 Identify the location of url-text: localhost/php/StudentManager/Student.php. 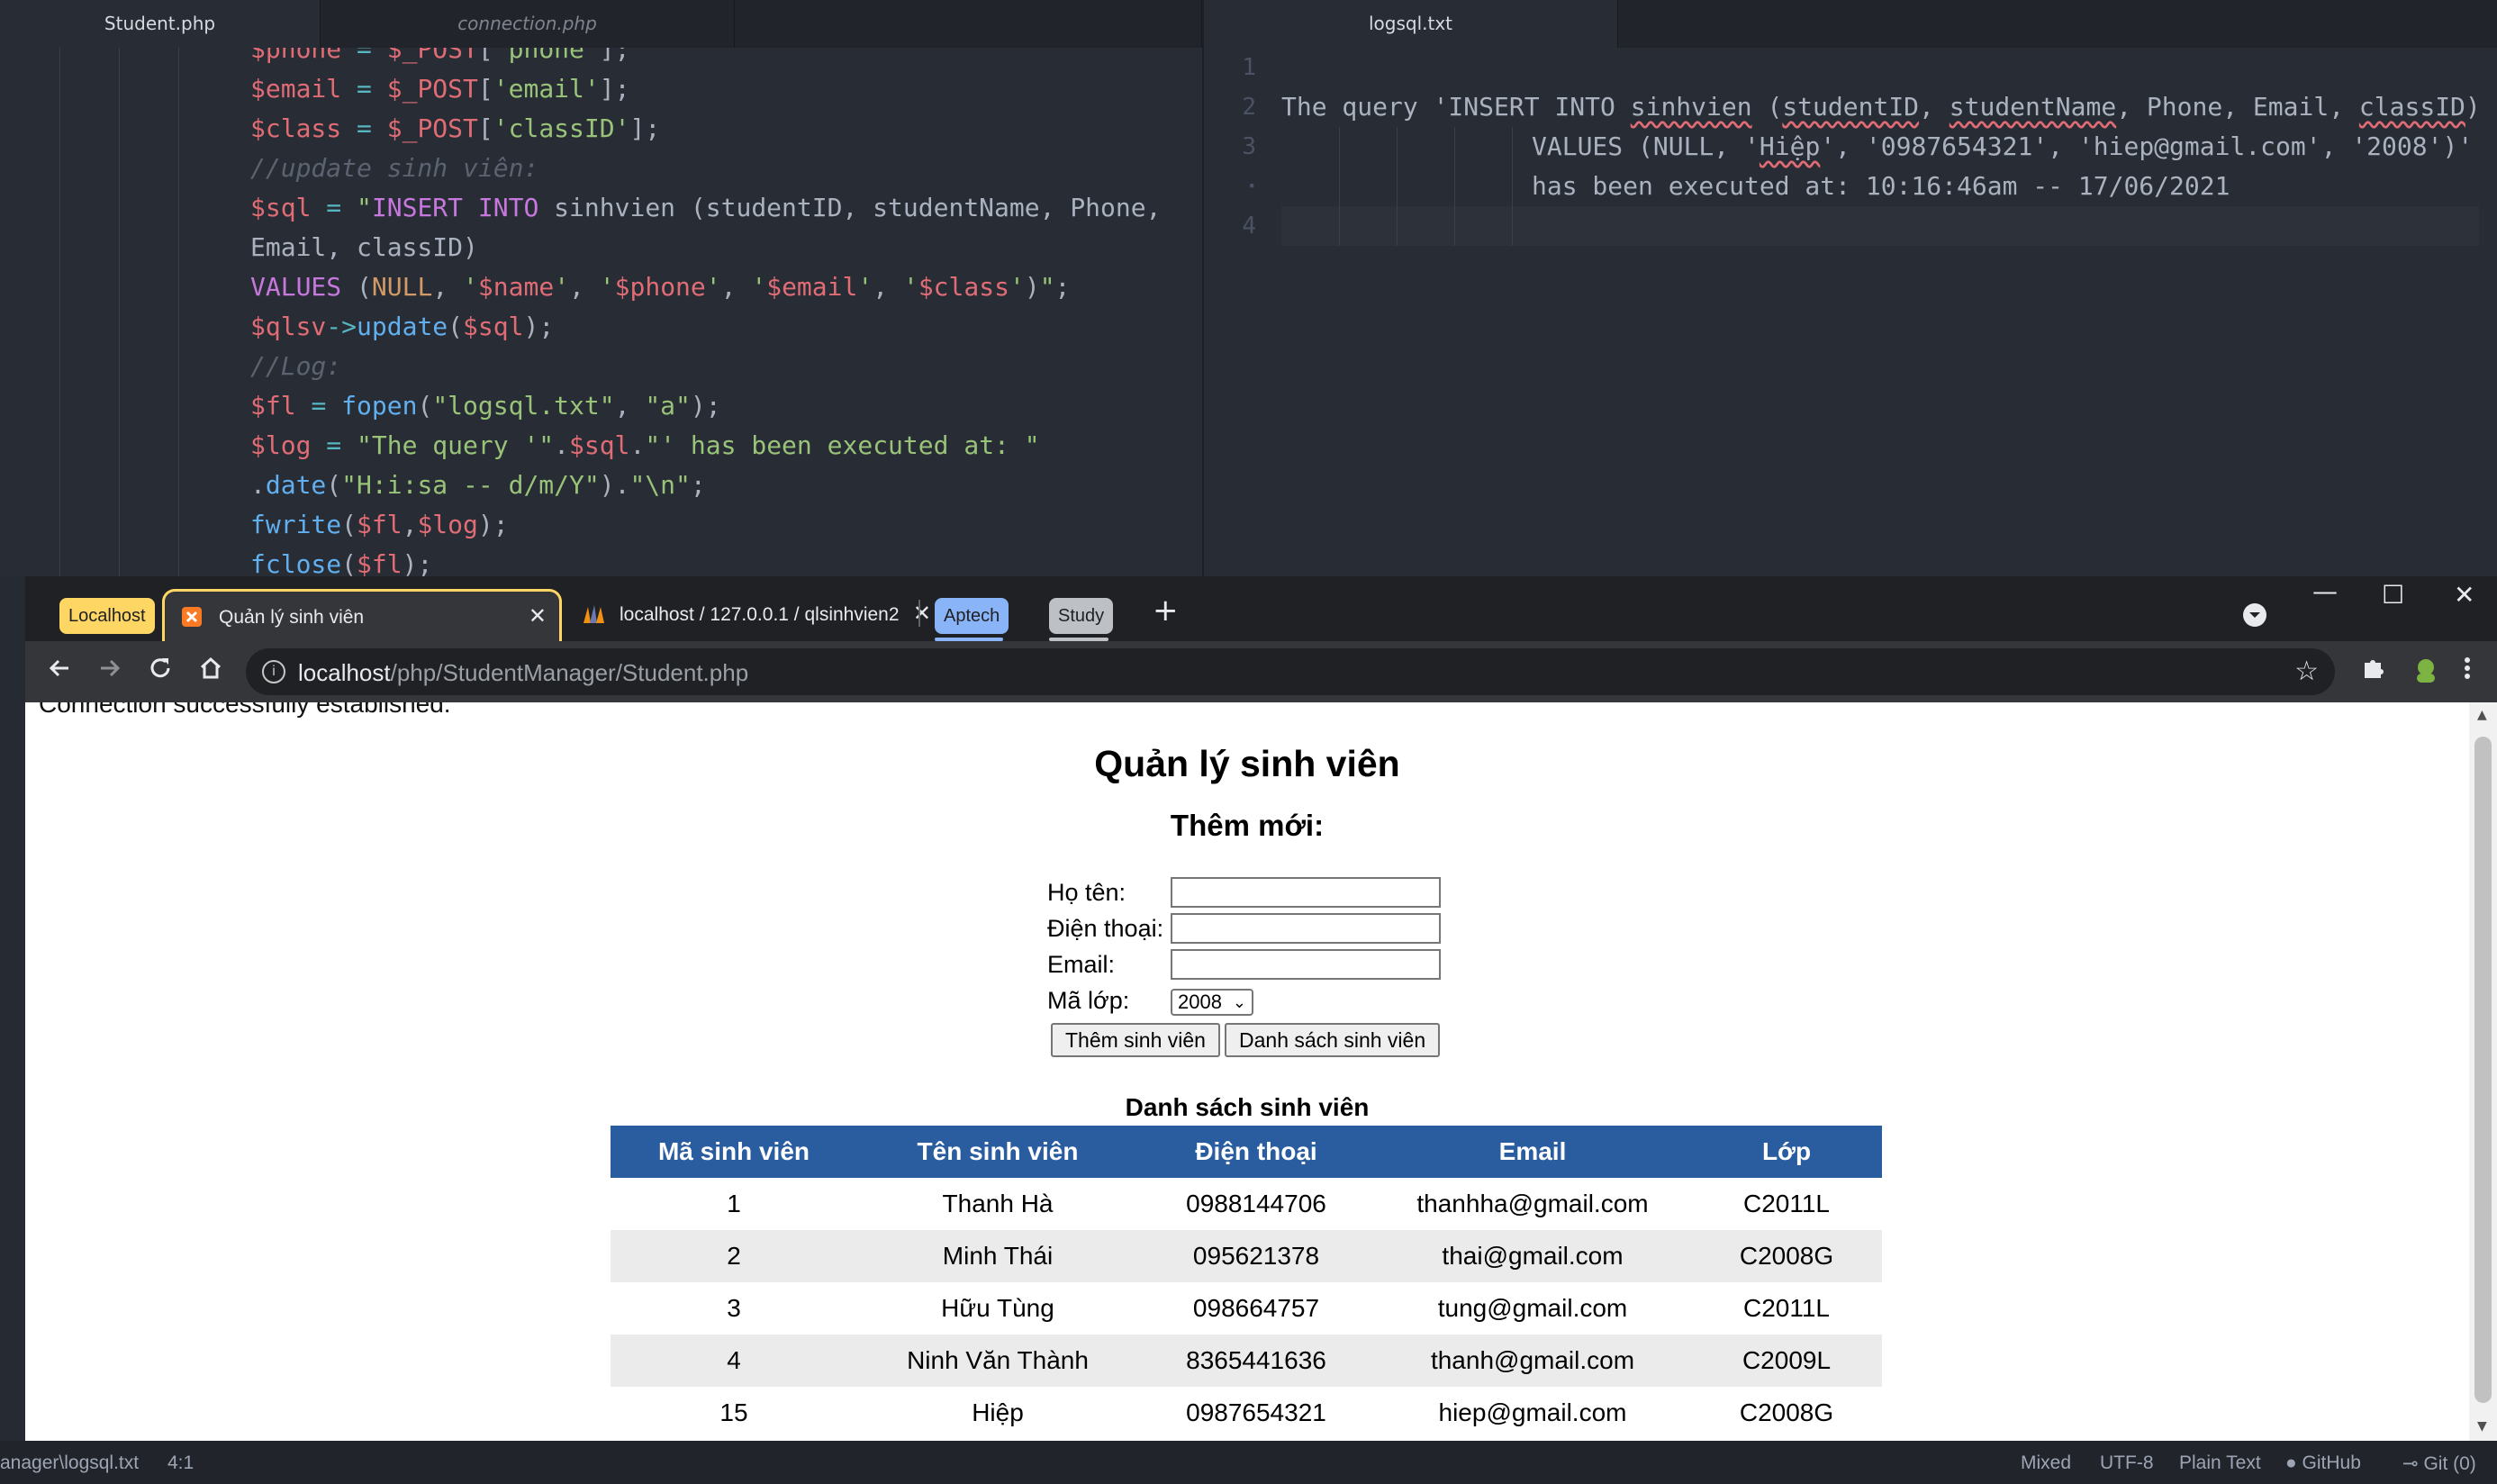
(523, 672).